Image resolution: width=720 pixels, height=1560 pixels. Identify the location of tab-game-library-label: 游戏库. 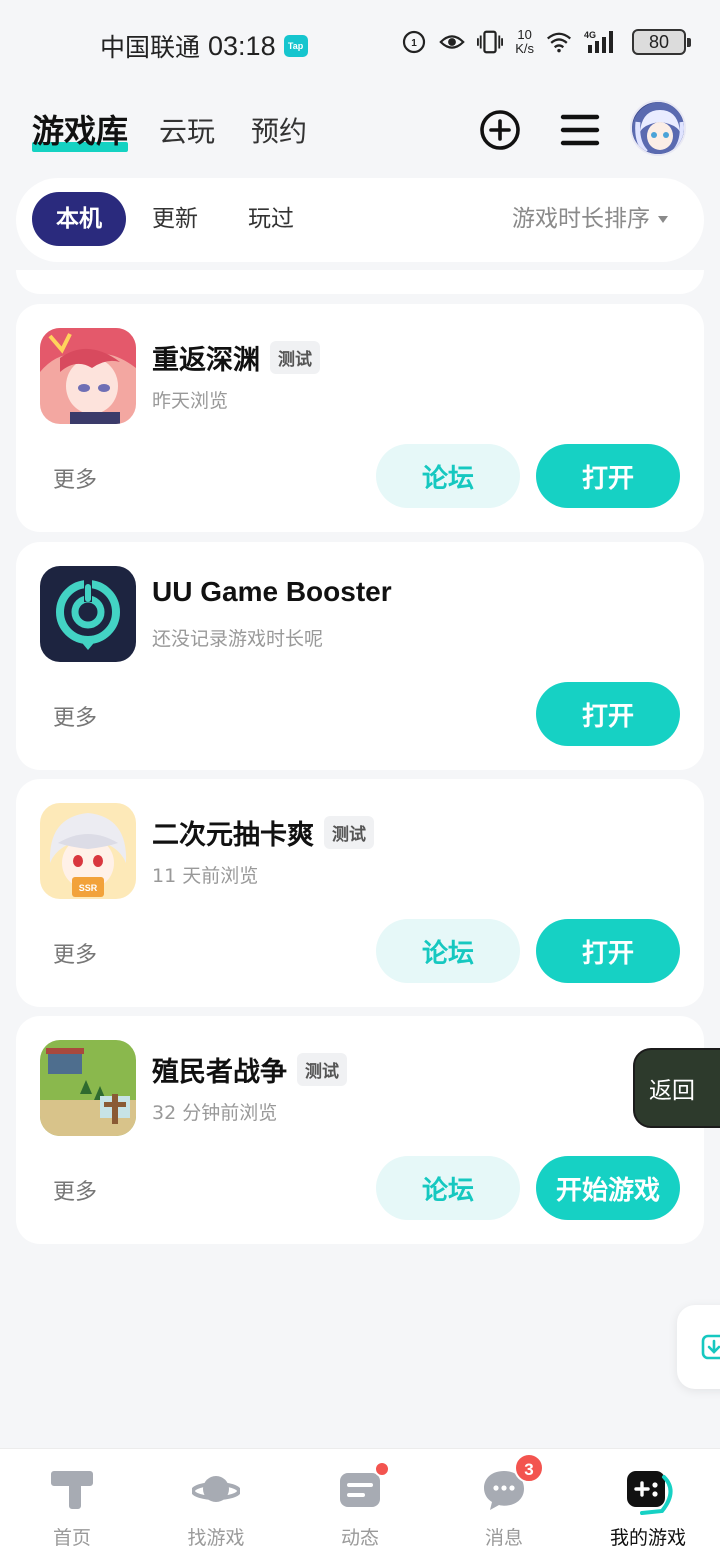
(80, 131).